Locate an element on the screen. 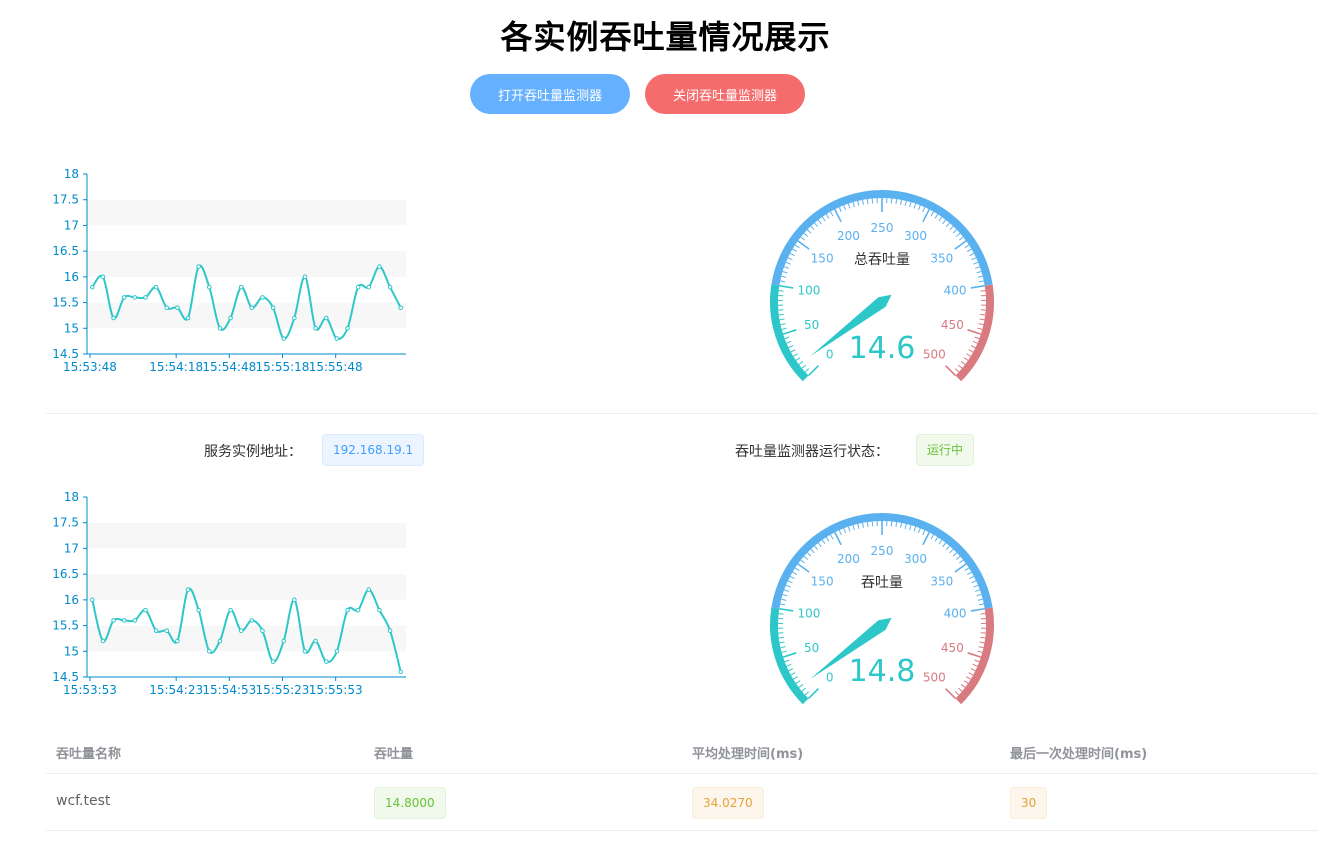 This screenshot has width=1331, height=865. gauge-tick-label: 100 is located at coordinates (808, 290).